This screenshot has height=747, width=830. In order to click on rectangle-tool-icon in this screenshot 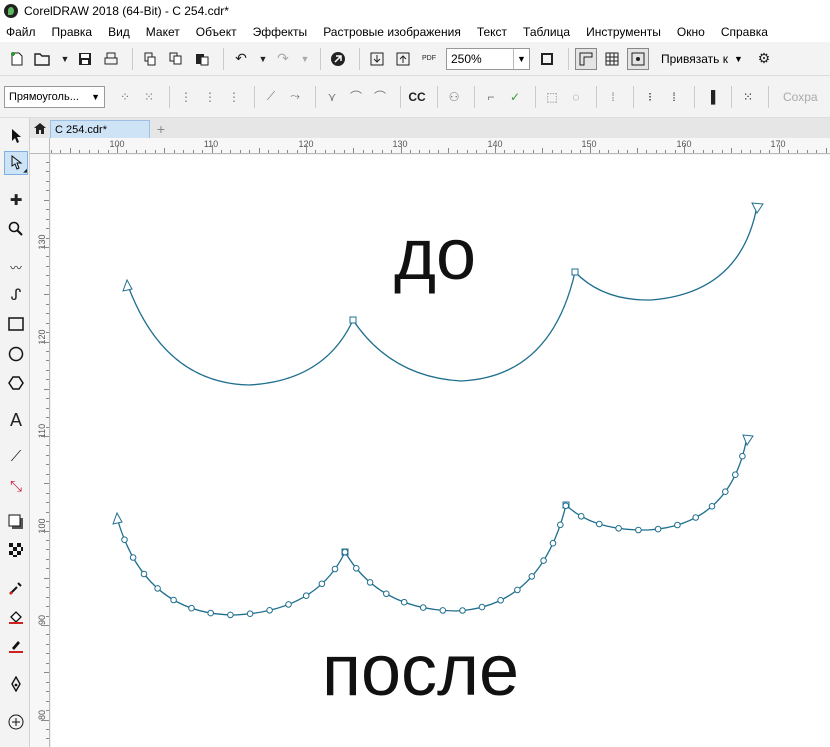, I will do `click(16, 324)`.